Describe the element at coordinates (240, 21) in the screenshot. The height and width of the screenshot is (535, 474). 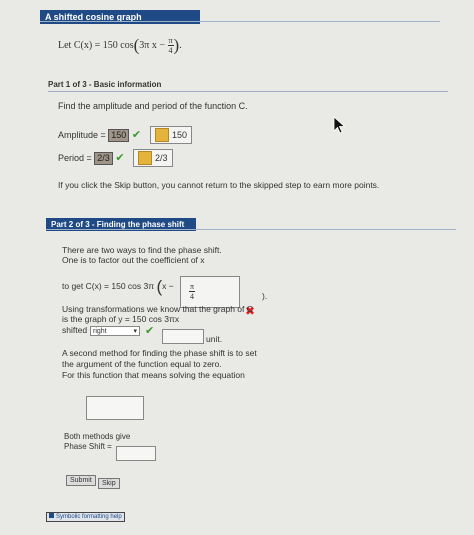
I see `title-rule` at that location.